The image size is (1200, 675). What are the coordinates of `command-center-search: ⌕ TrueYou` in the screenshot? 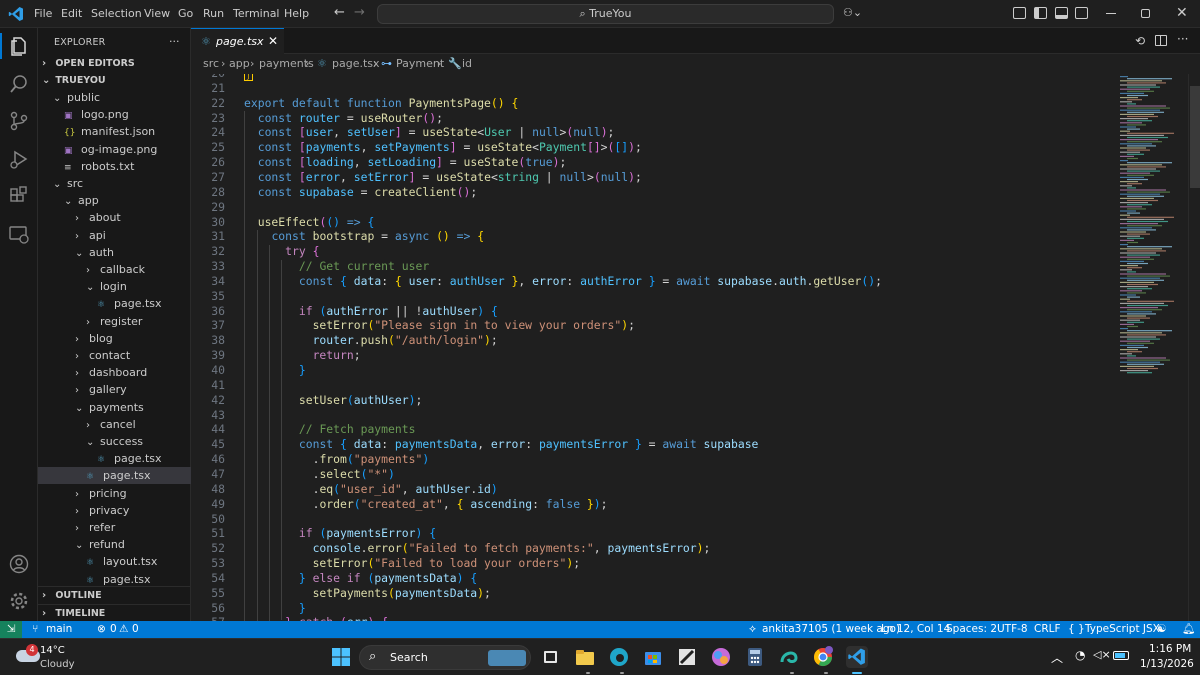 It's located at (605, 14).